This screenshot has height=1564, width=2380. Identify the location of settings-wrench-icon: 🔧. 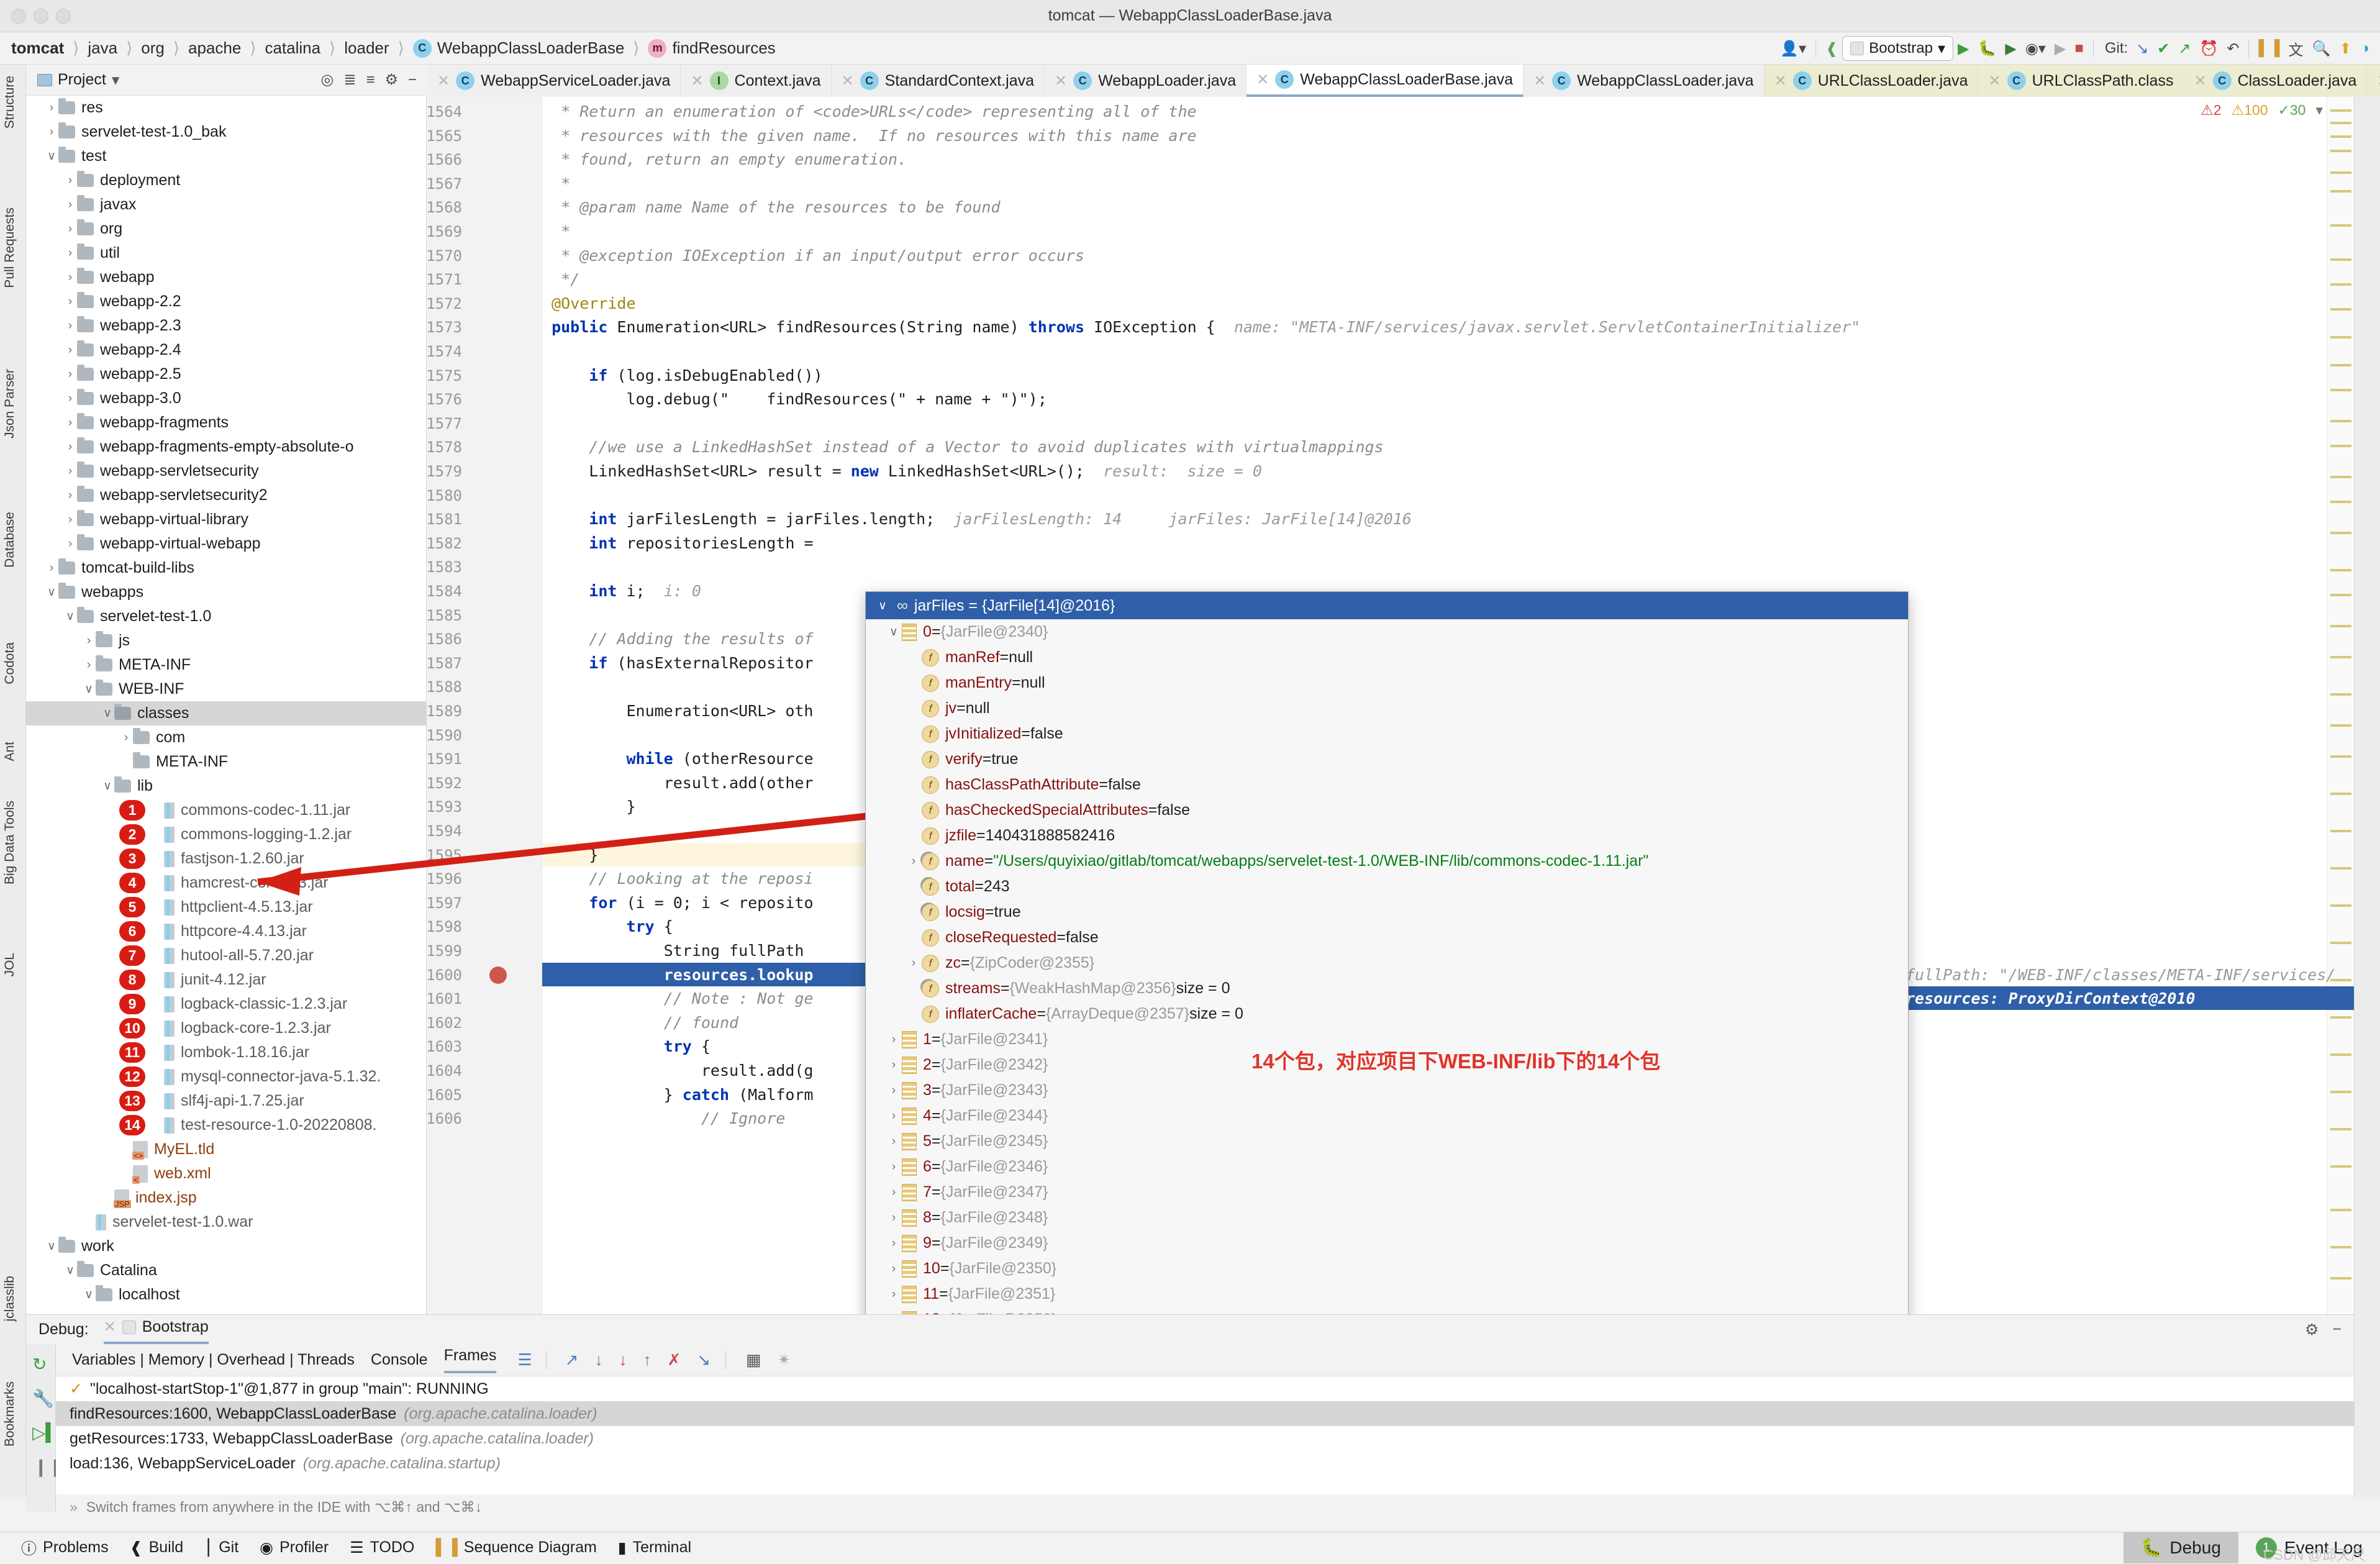
(40, 1392).